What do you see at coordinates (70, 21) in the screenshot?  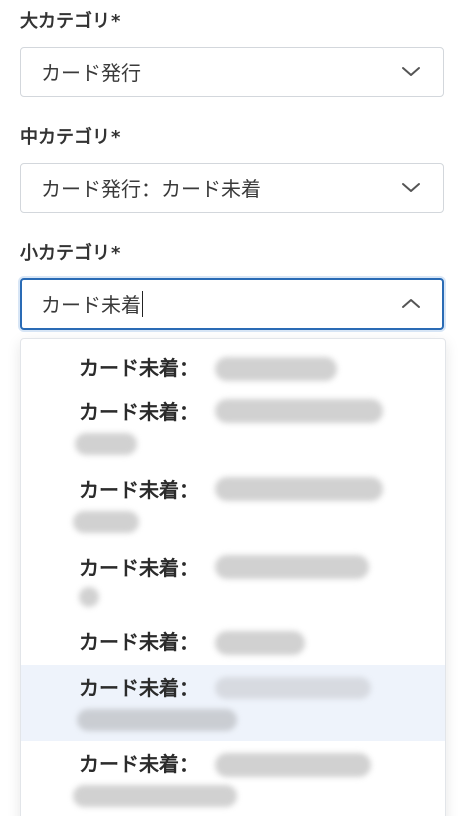 I see `major-category-label: 大カテゴリ*` at bounding box center [70, 21].